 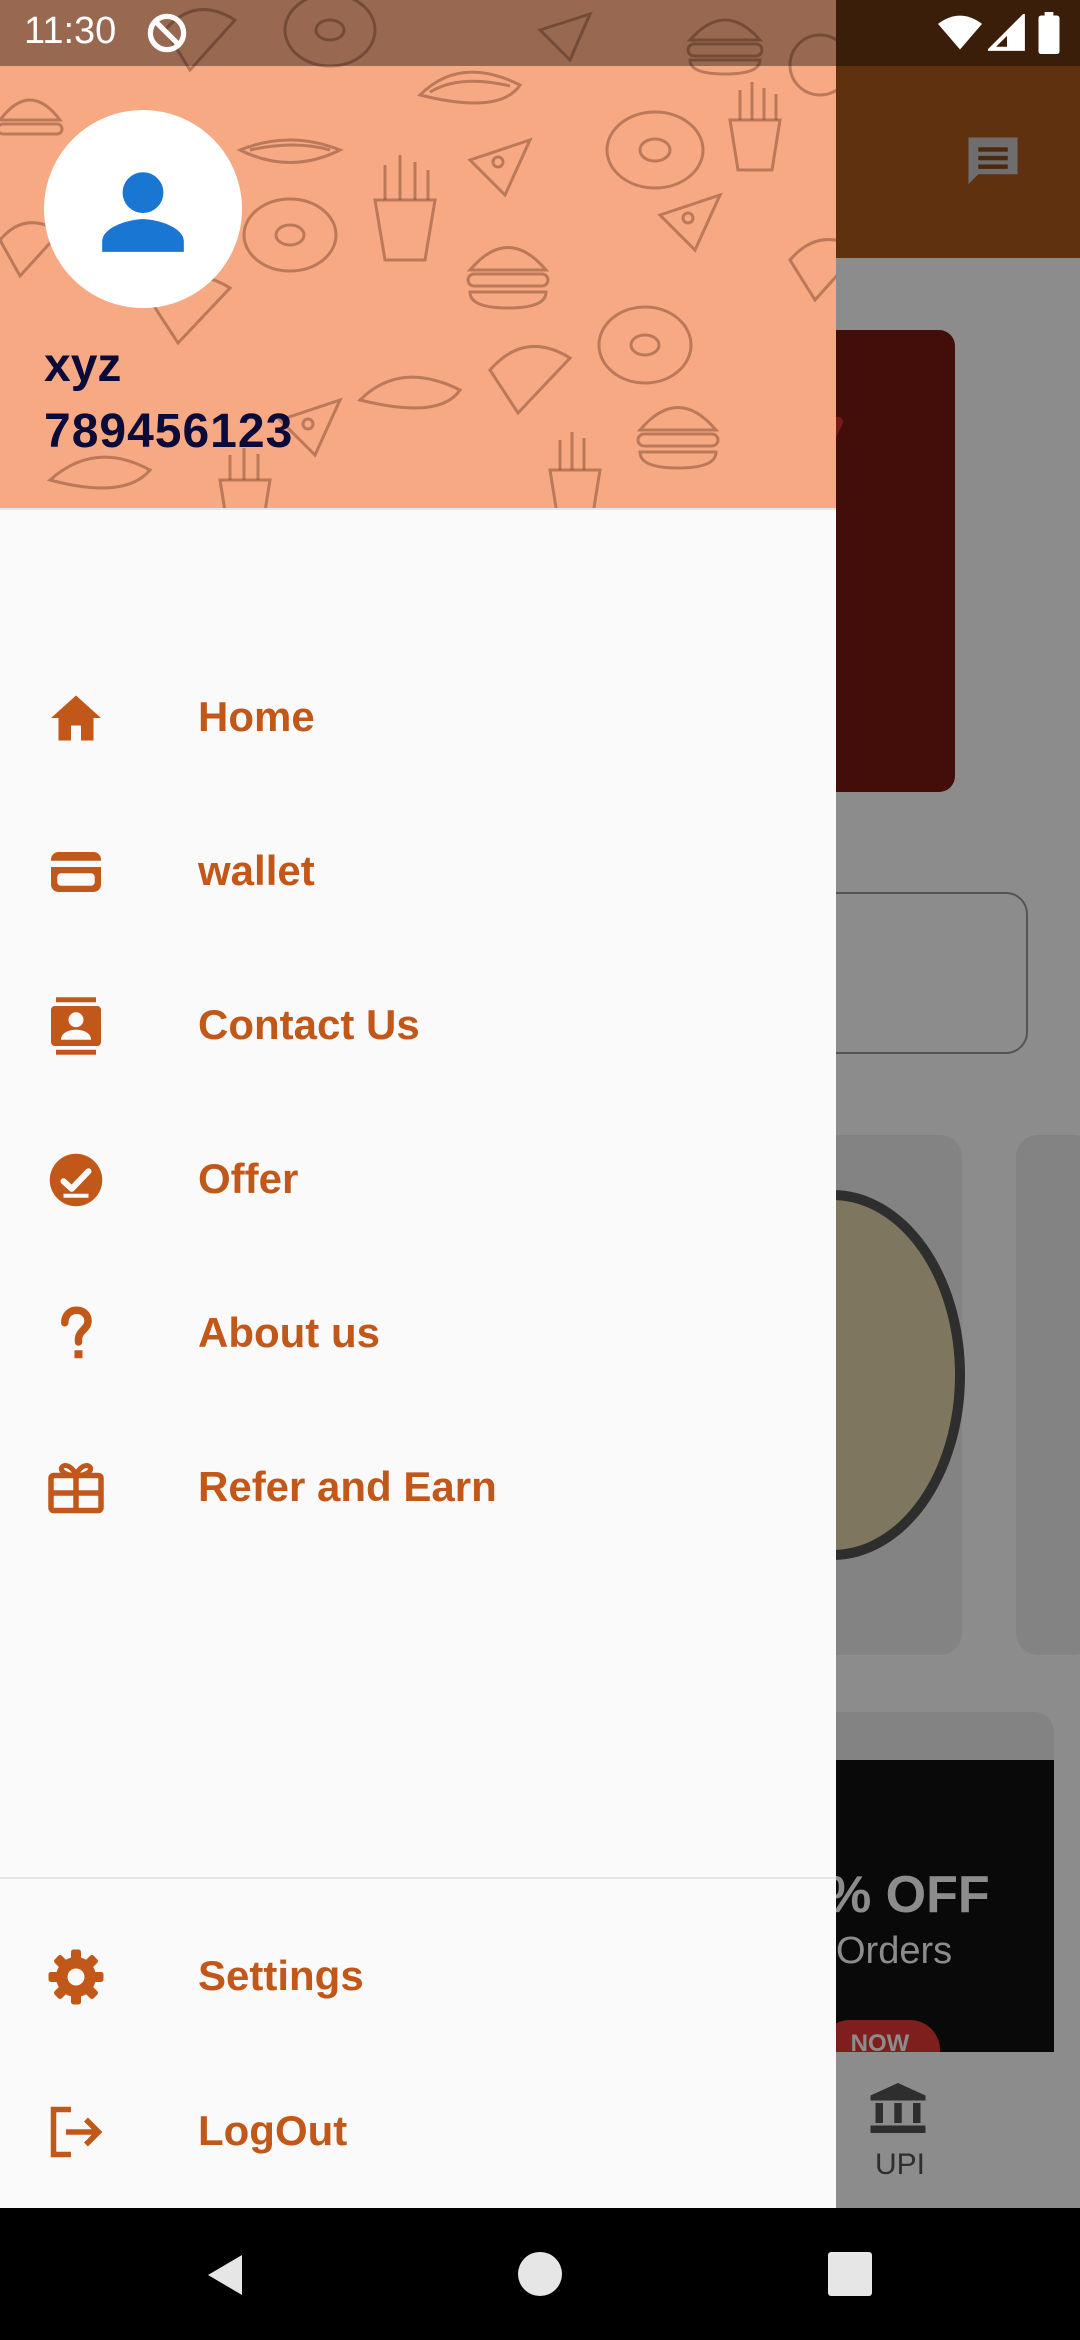 I want to click on drawer-item-offer: Offer, so click(x=418, y=1178).